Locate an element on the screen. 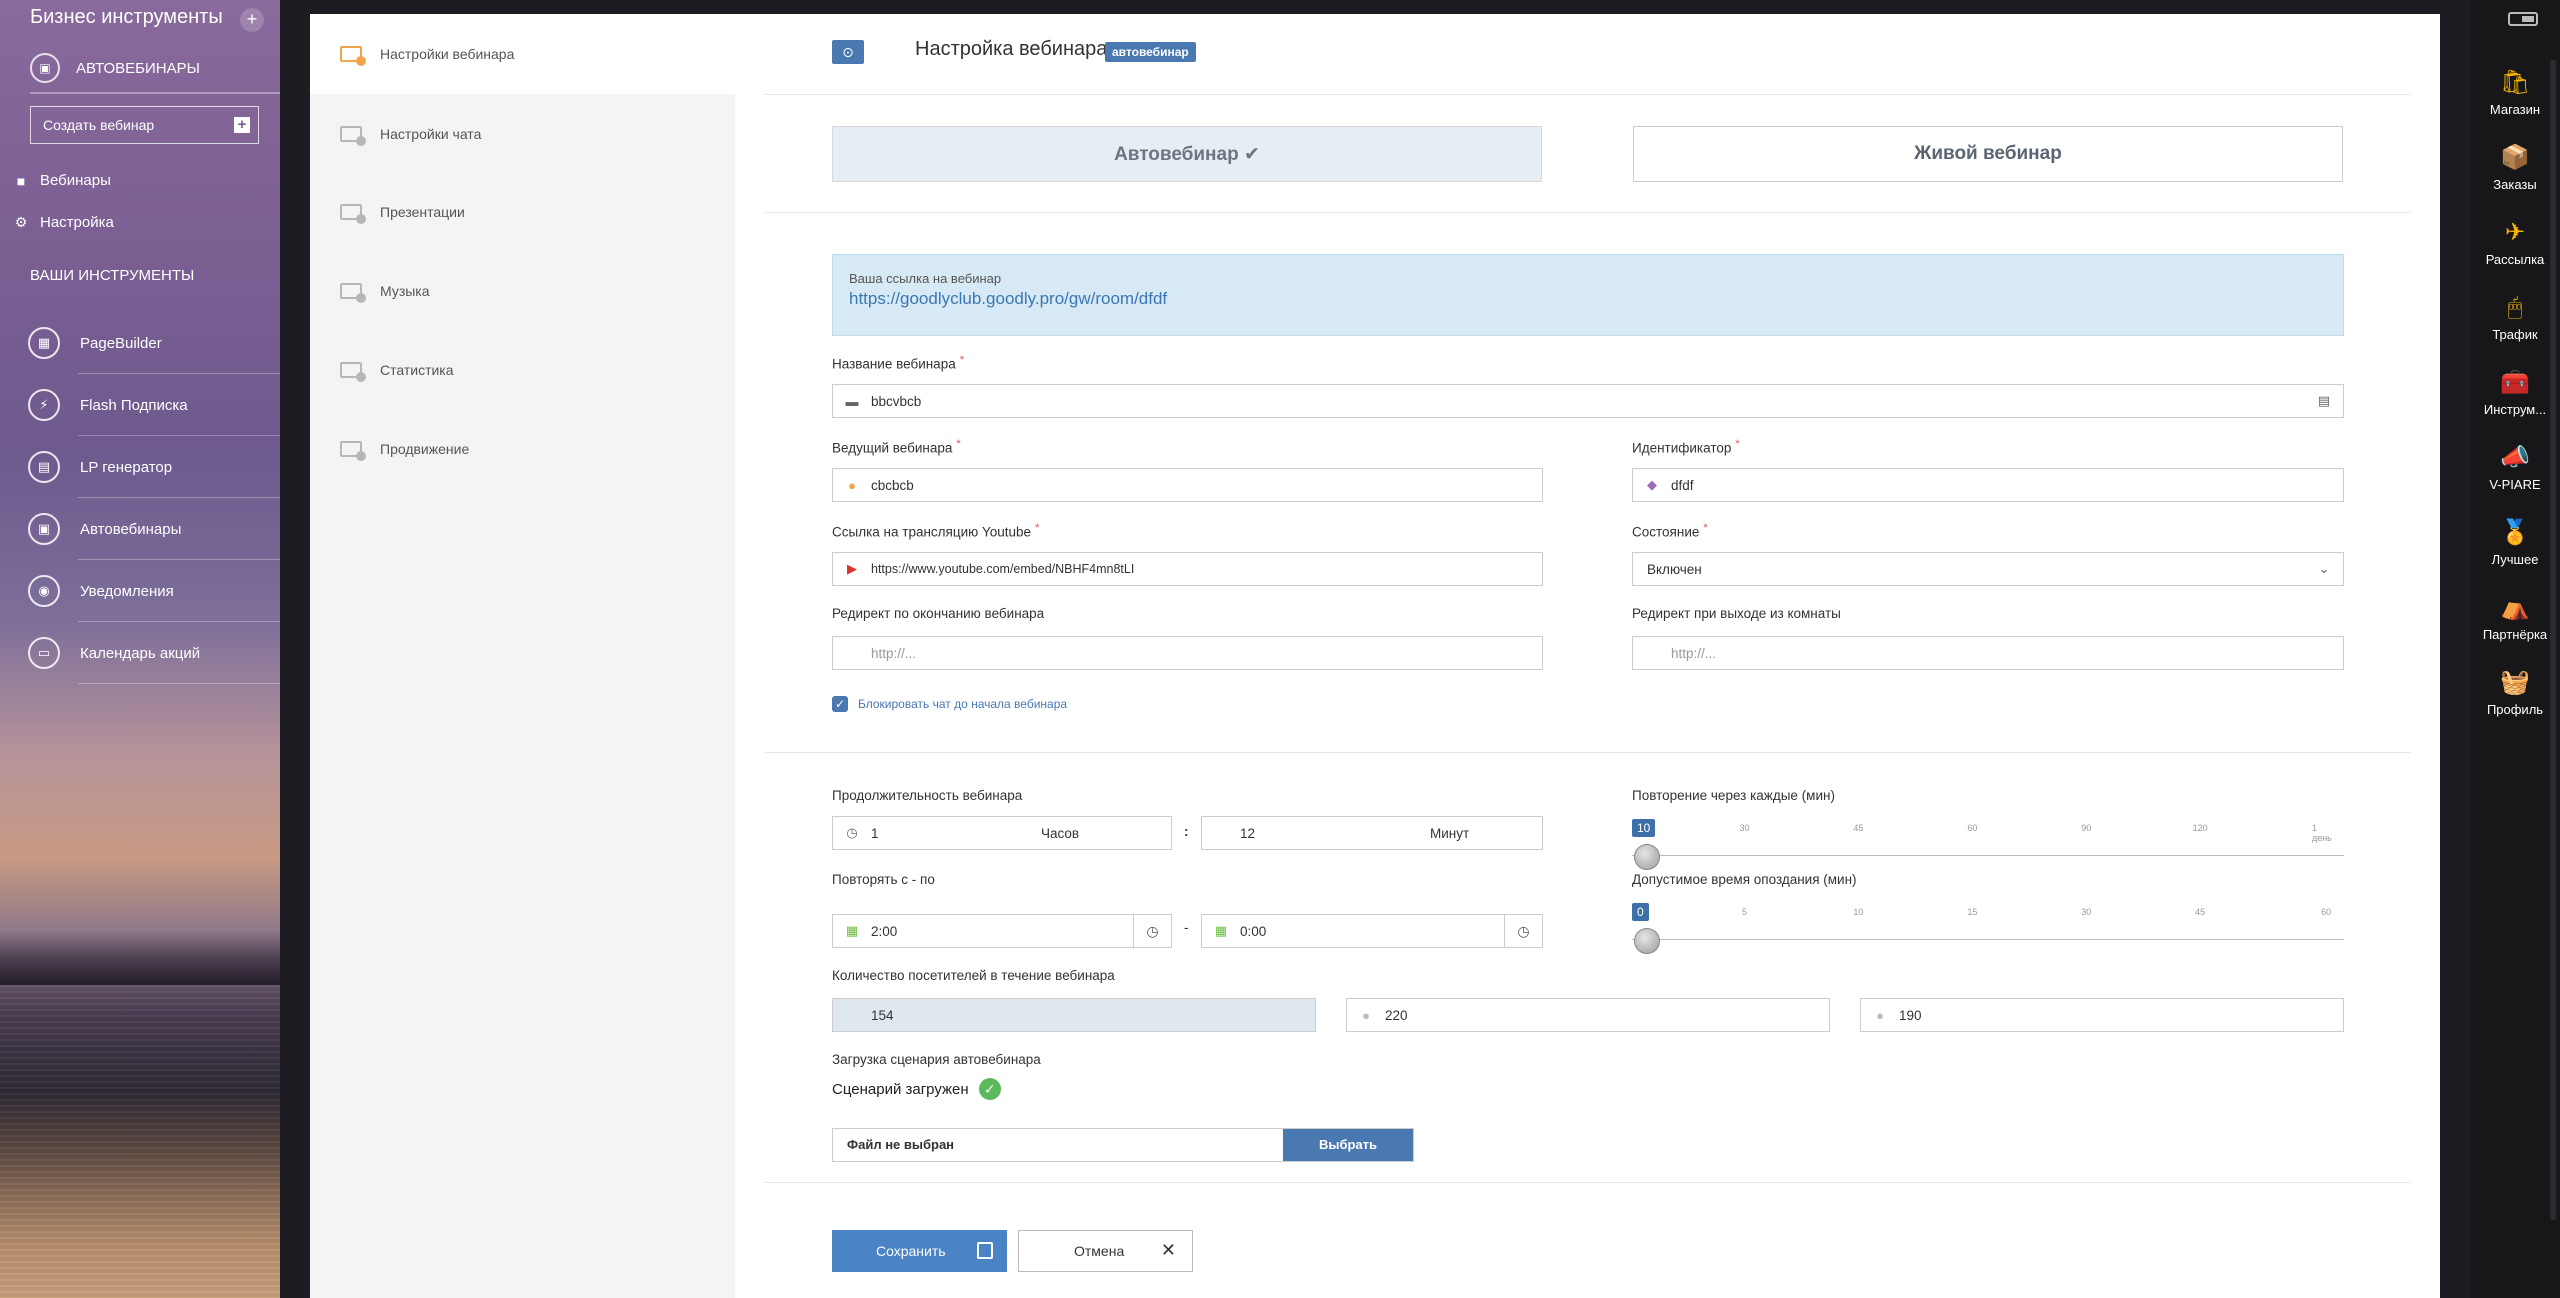 The height and width of the screenshot is (1298, 2560). dock-mailing: ✈ Рассылка is located at coordinates (2515, 255).